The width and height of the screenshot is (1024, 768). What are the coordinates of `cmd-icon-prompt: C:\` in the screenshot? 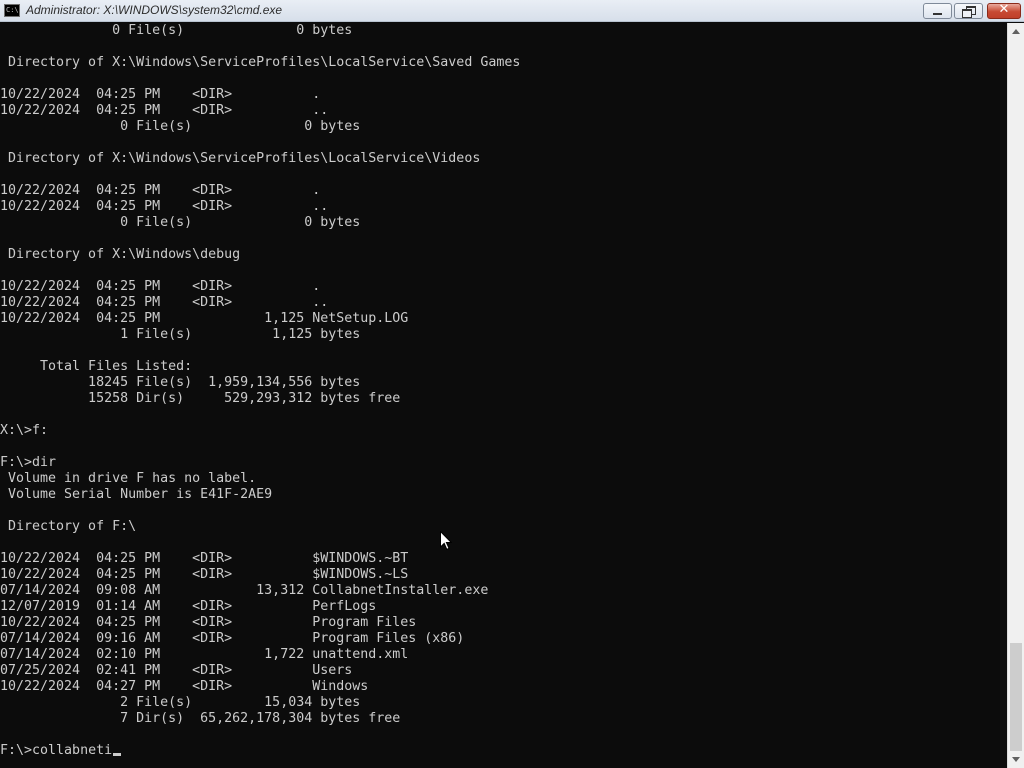 It's located at (12, 10).